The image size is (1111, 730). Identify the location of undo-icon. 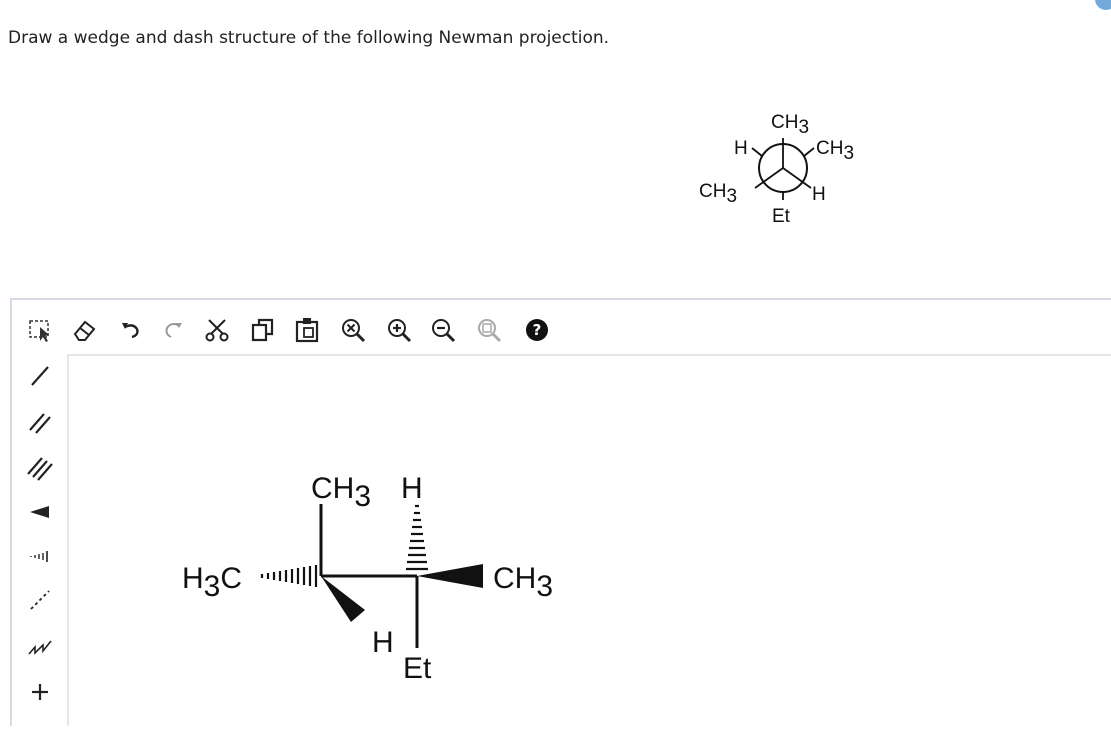
(131, 330).